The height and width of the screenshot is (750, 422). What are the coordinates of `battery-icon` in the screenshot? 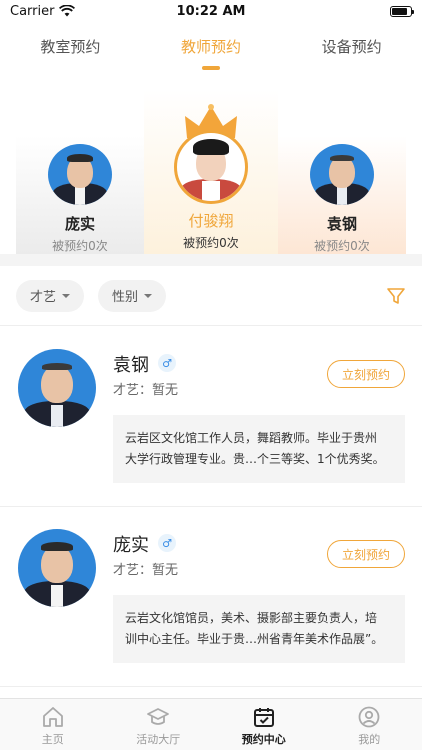 It's located at (402, 11).